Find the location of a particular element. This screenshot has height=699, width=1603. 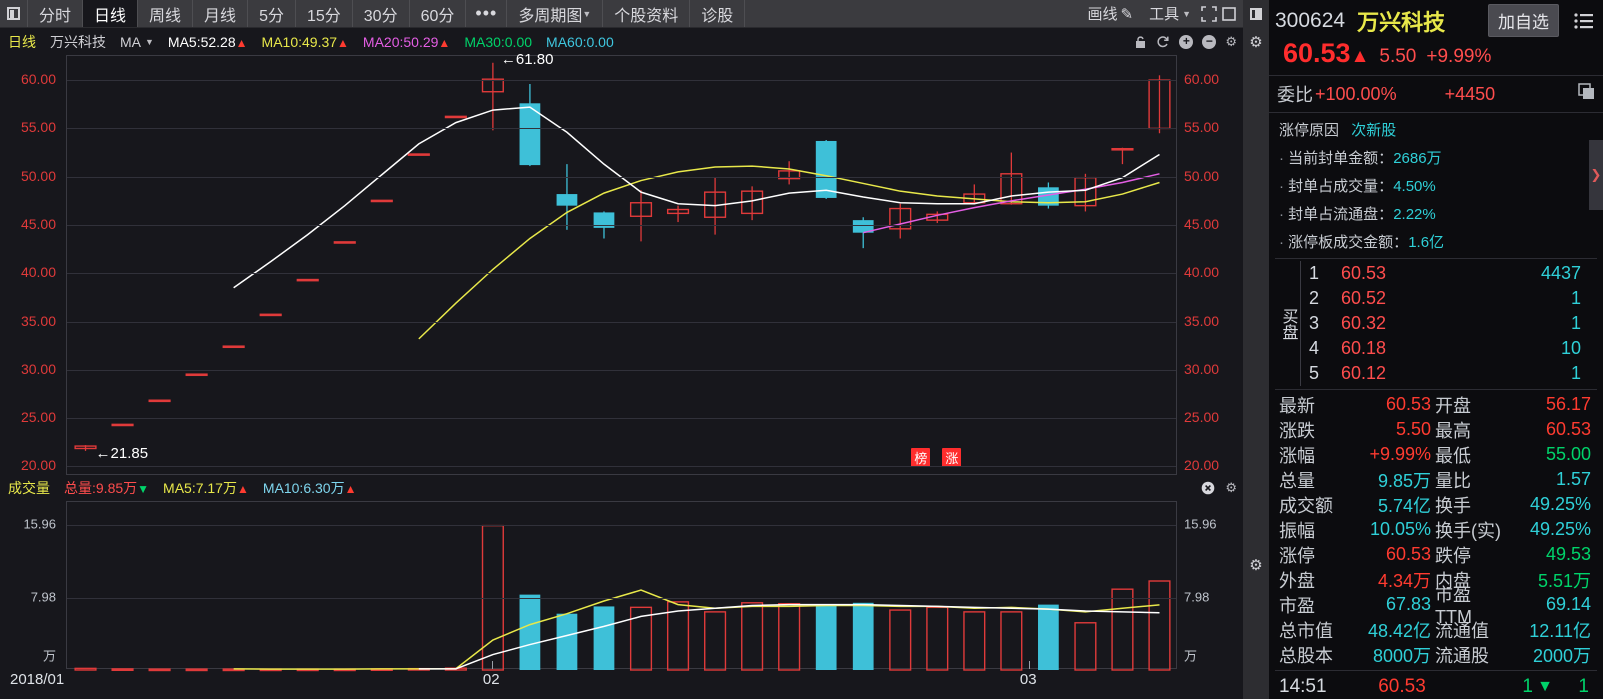

fullscreen-icon is located at coordinates (1209, 14).